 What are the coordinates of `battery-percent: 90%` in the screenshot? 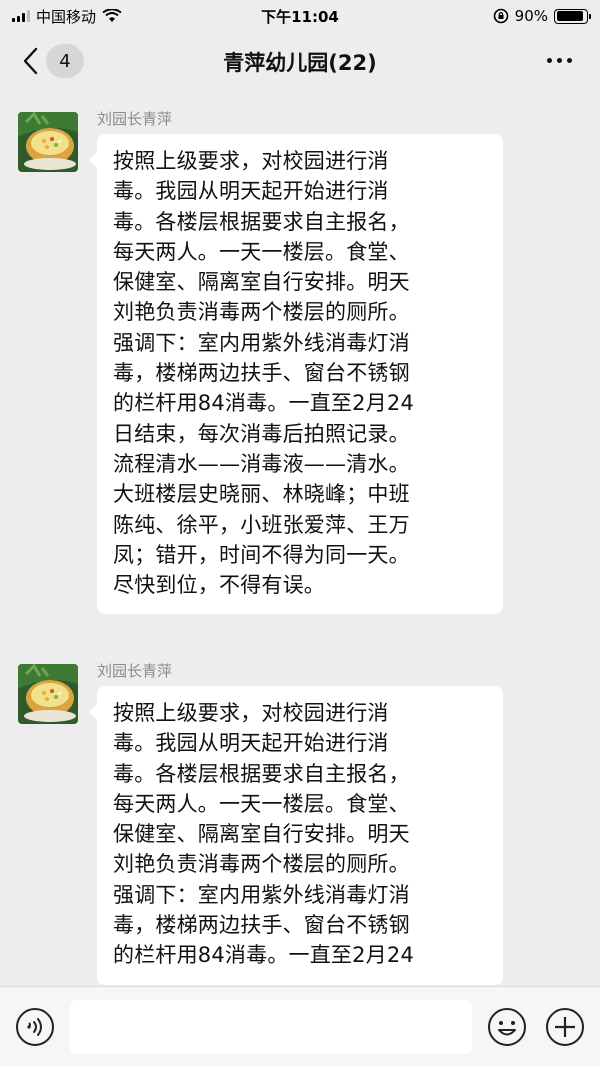 It's located at (531, 16).